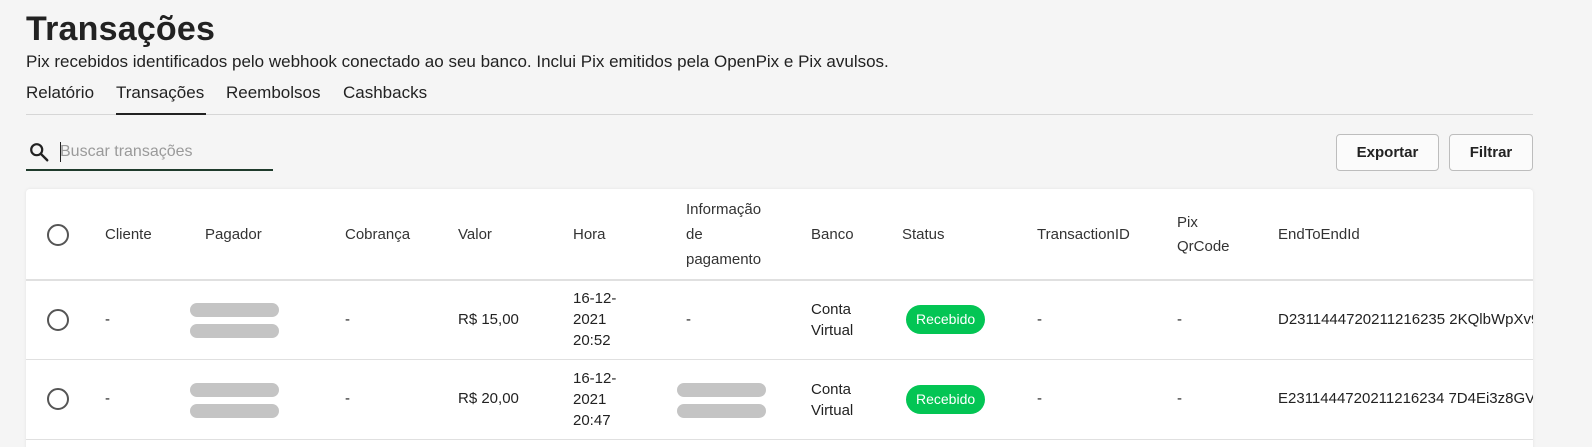 Image resolution: width=1592 pixels, height=447 pixels. I want to click on col-transaction-id: TransactionID, so click(1083, 234).